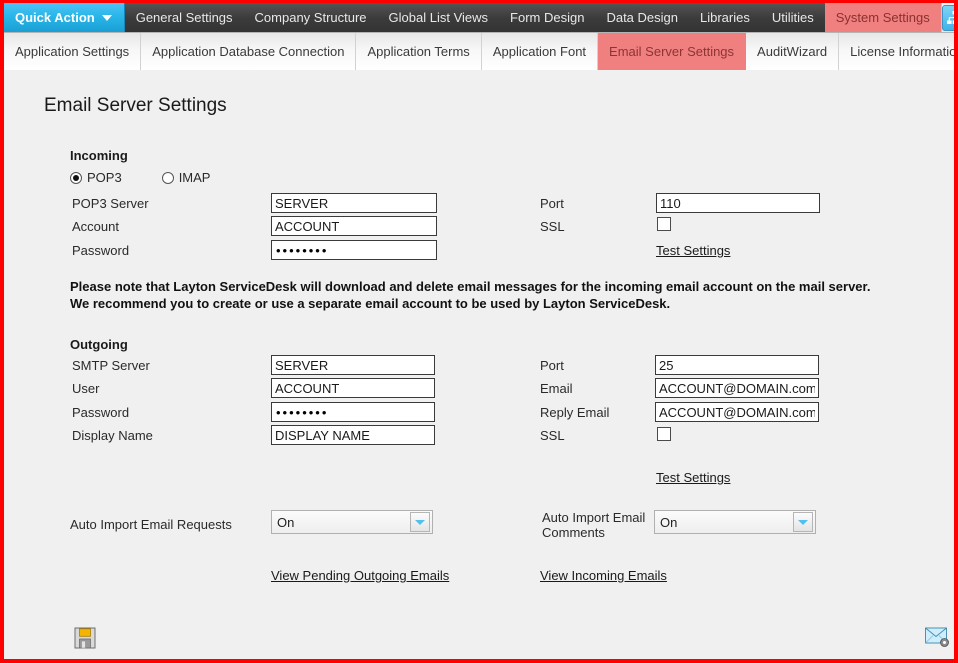  I want to click on pop3-server-input, so click(354, 203).